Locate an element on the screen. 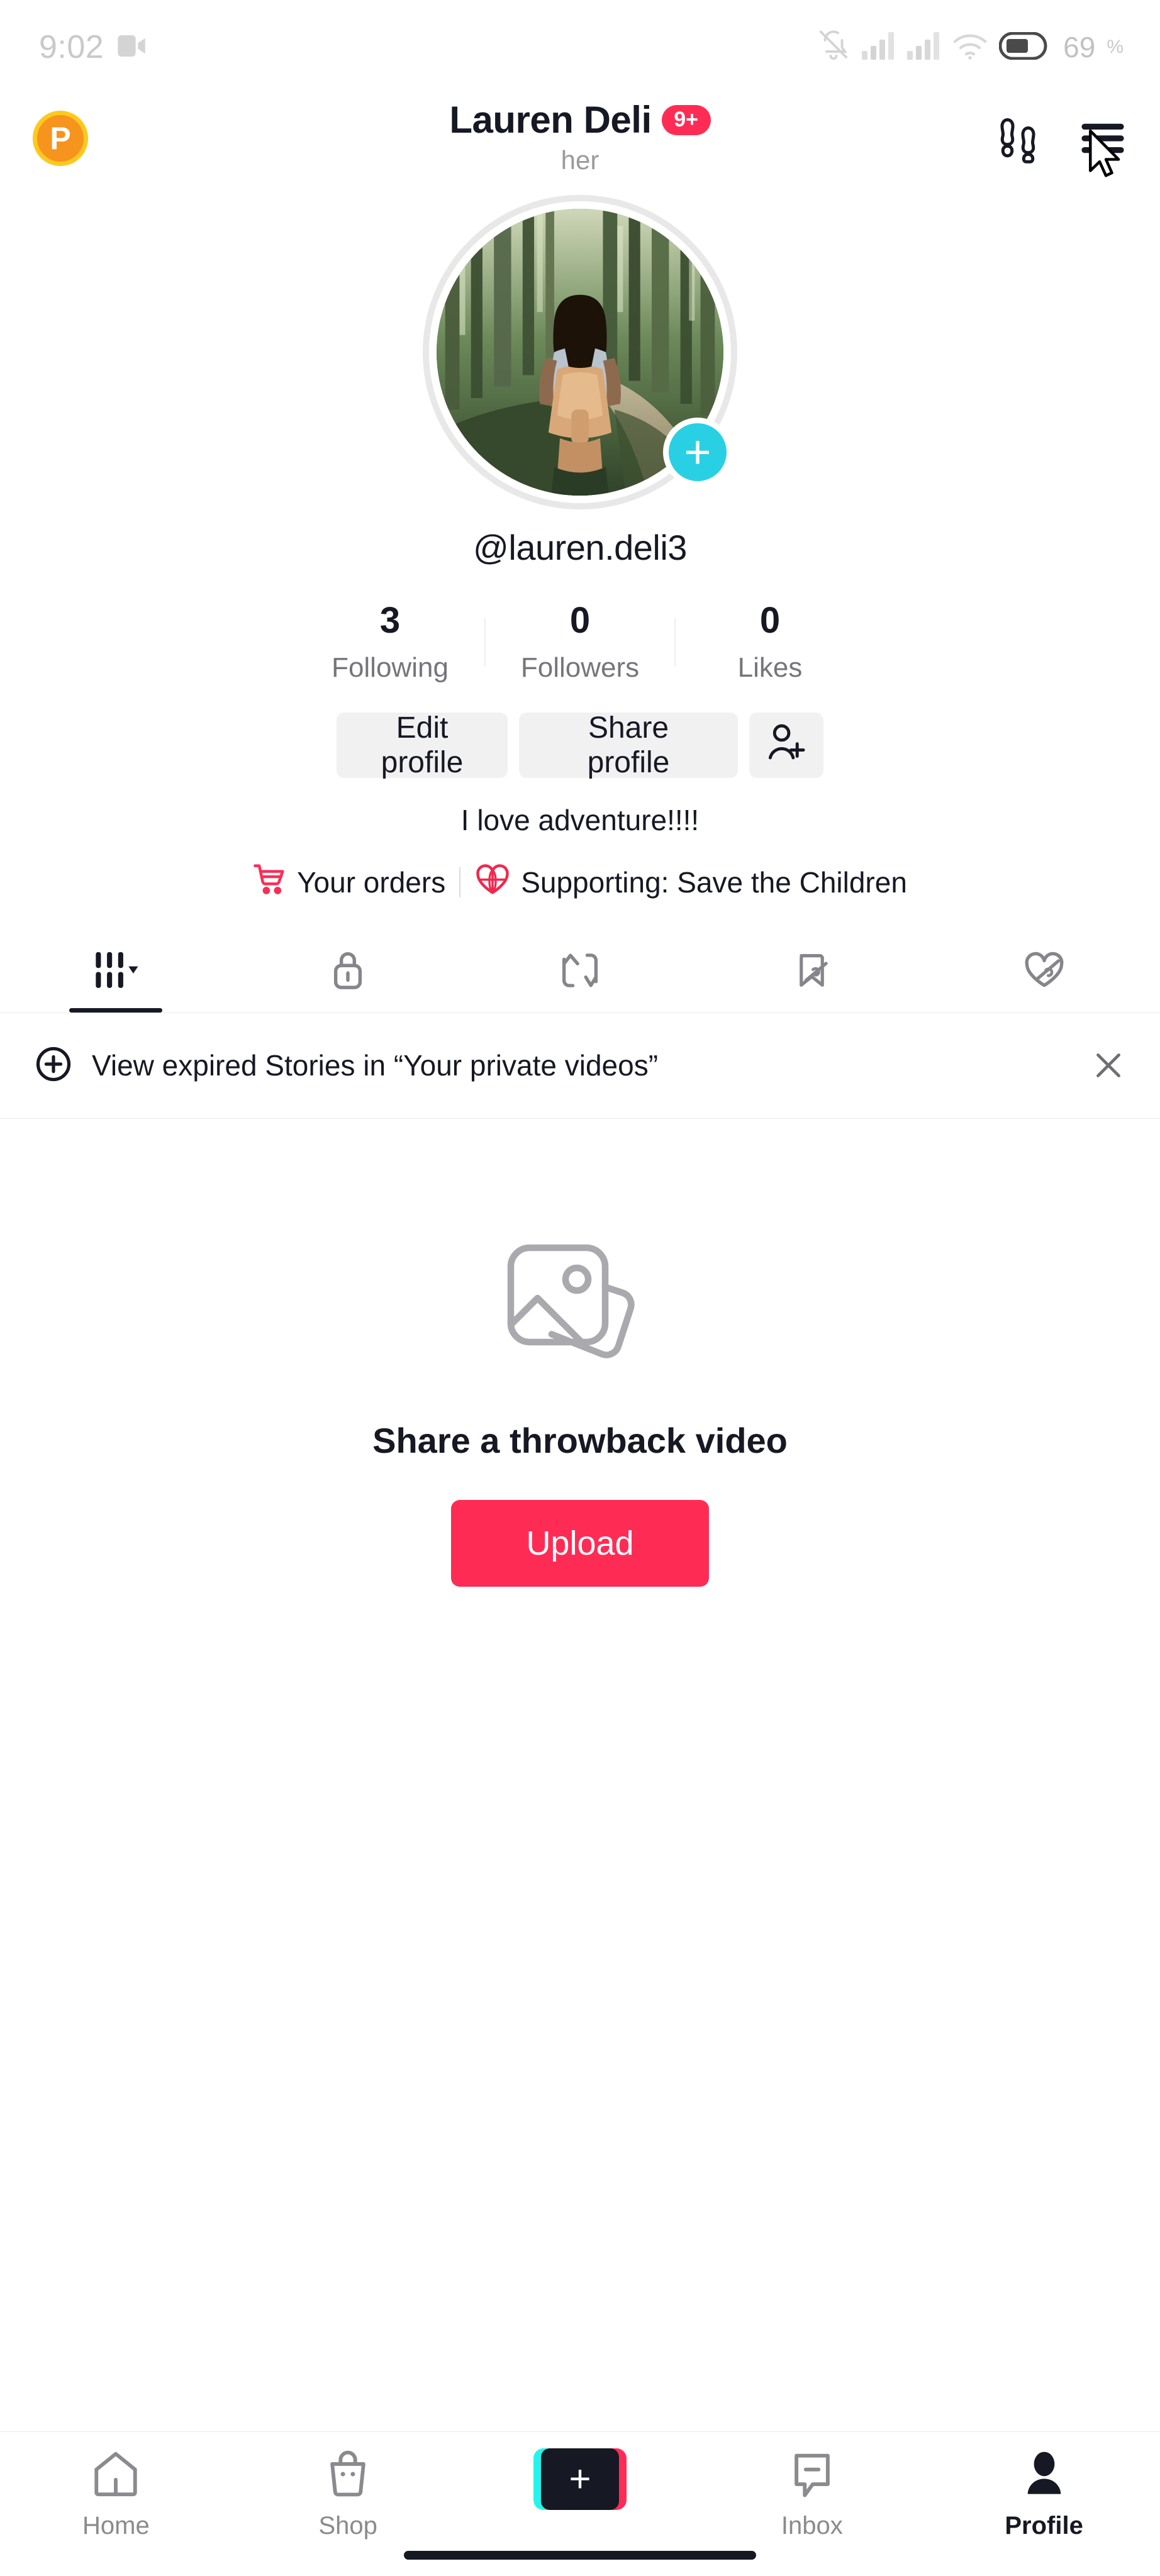  nav-item-profile: Profile is located at coordinates (1044, 2494).